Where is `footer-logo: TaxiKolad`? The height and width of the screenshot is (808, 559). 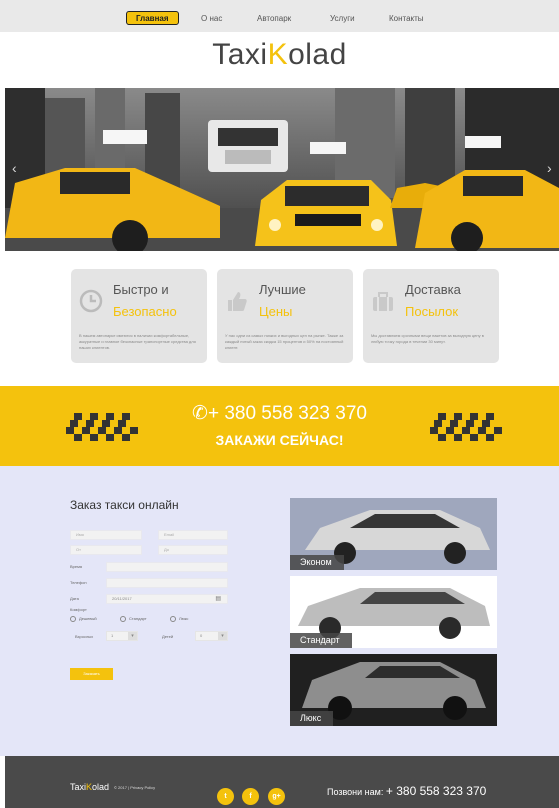 footer-logo: TaxiKolad is located at coordinates (89, 787).